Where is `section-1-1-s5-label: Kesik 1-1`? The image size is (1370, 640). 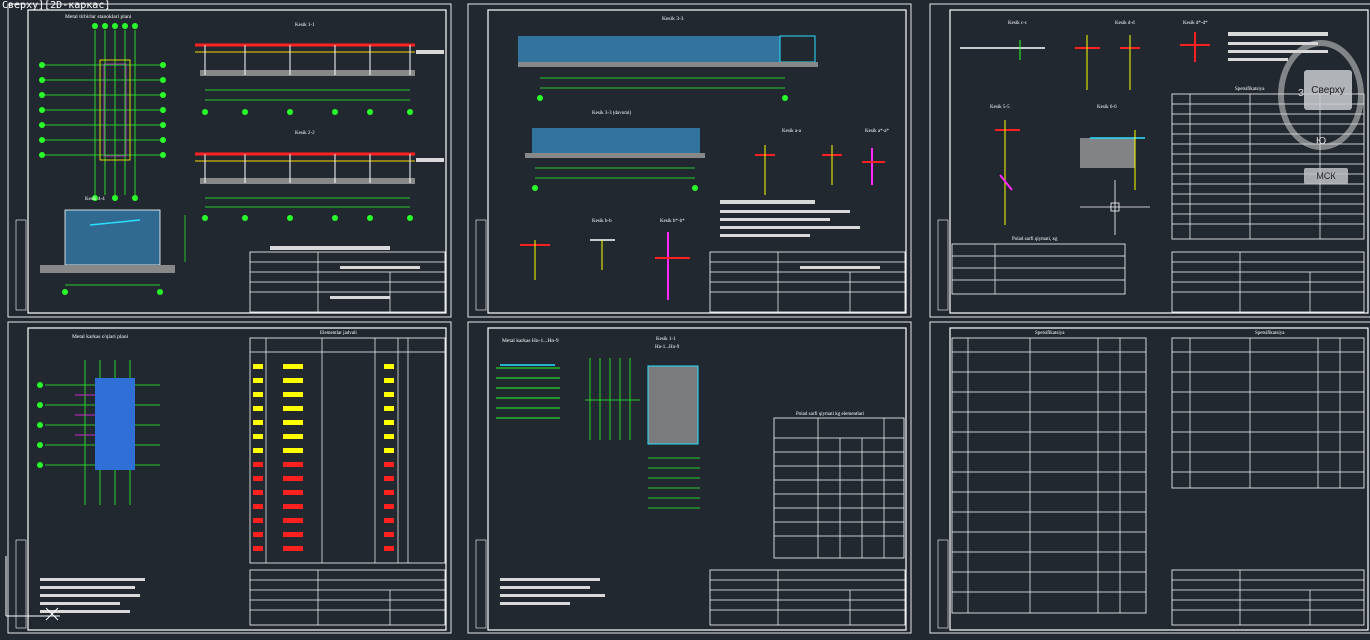 section-1-1-s5-label: Kesik 1-1 is located at coordinates (666, 339).